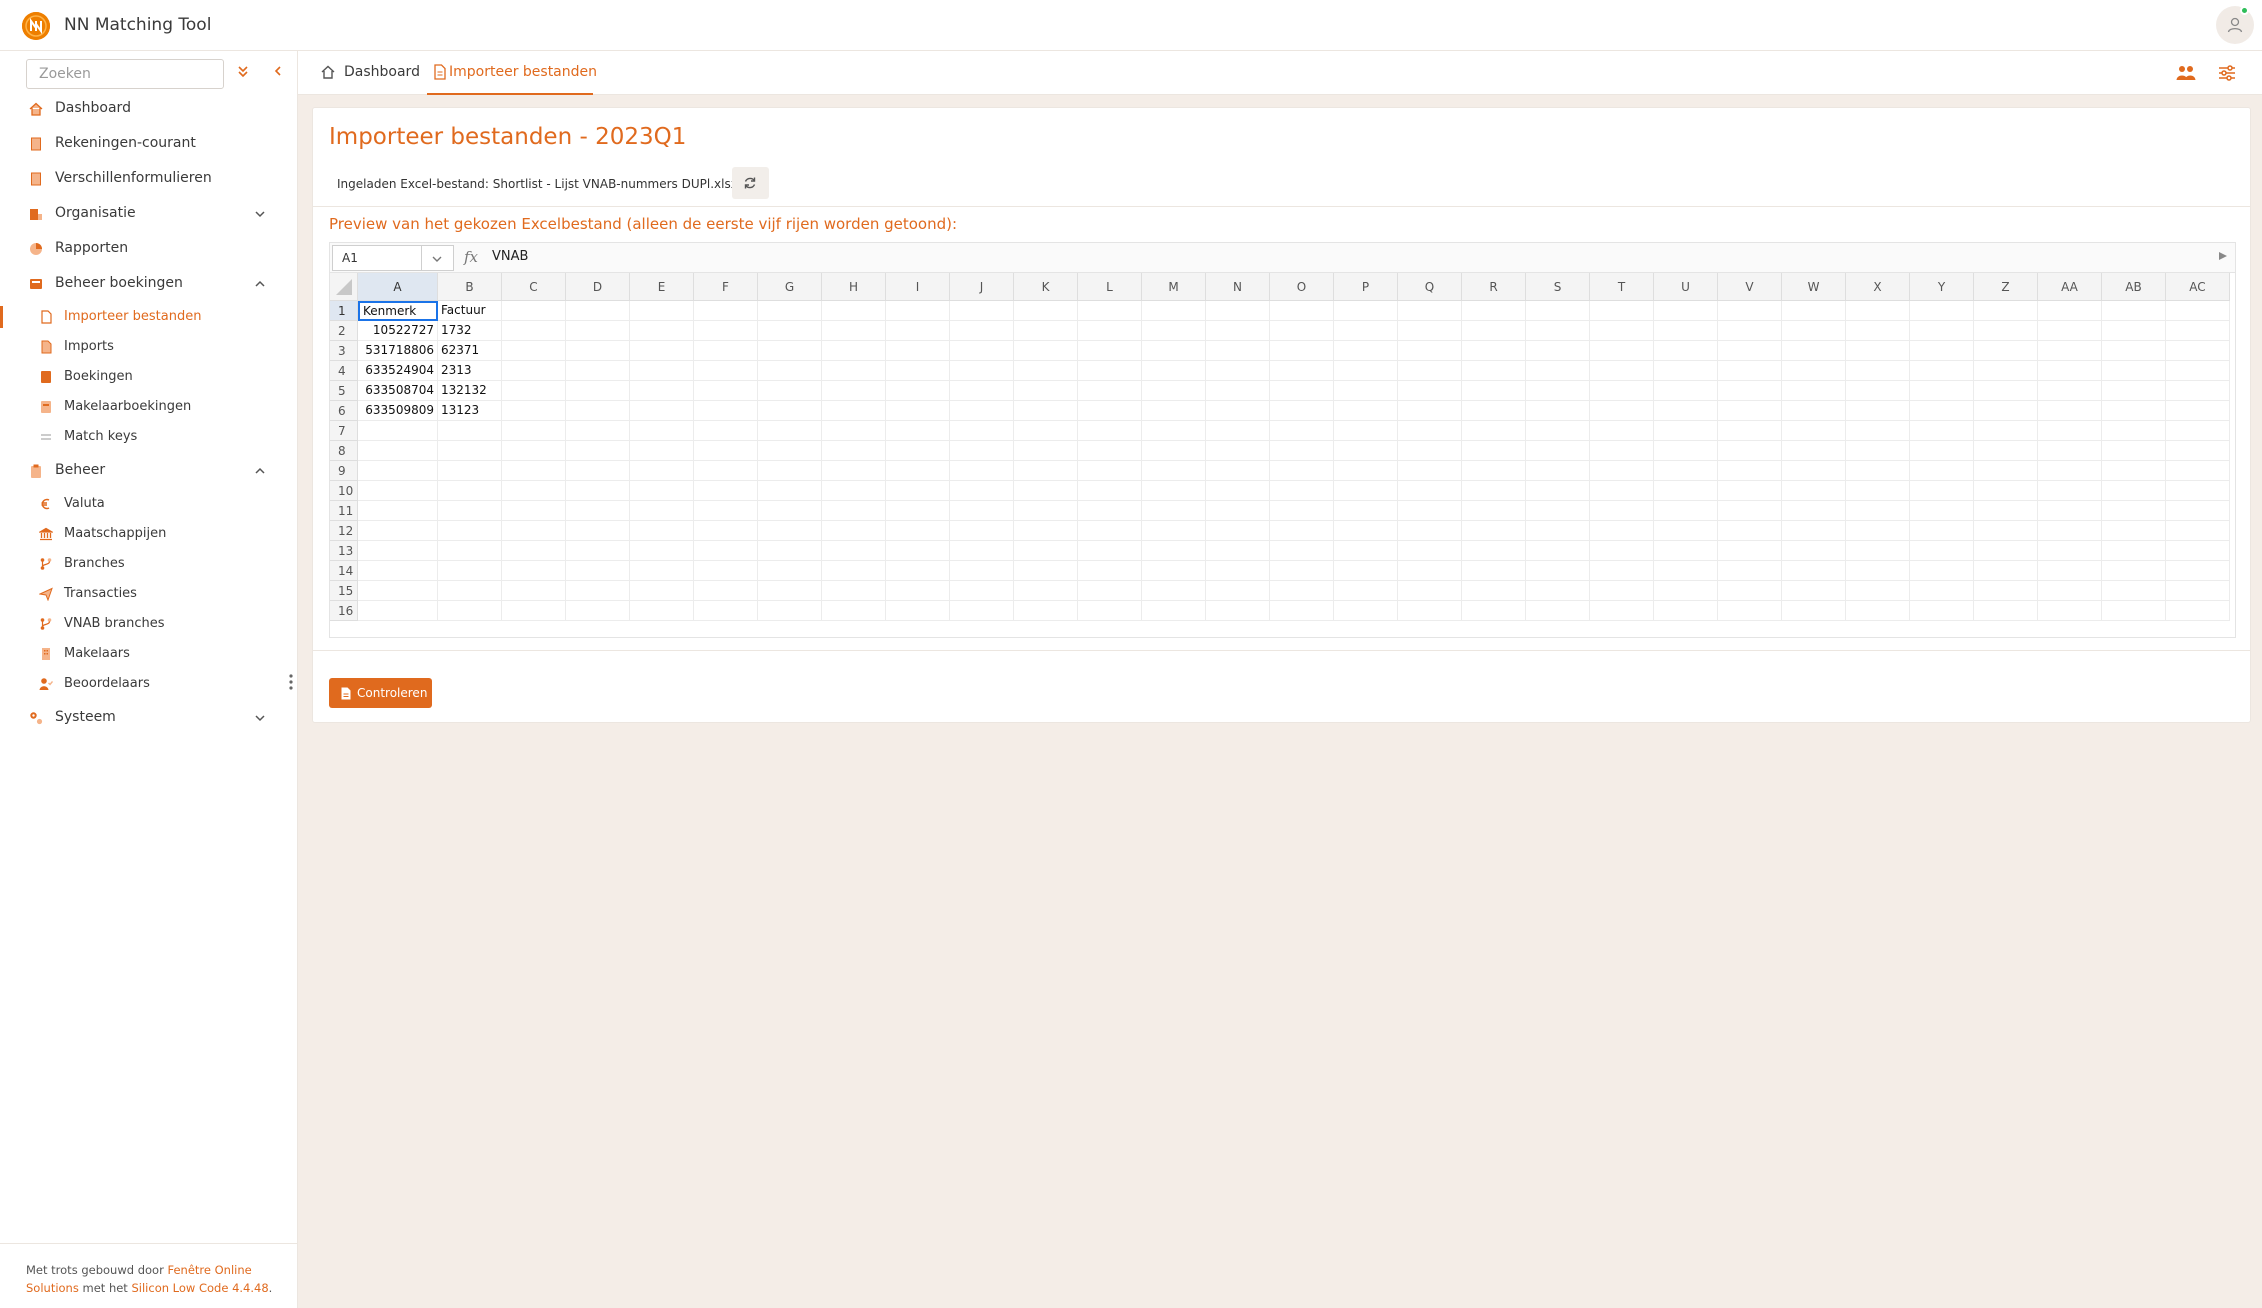 Image resolution: width=2262 pixels, height=1308 pixels. What do you see at coordinates (149, 377) in the screenshot?
I see `sidebar-item-boekingen: Boekingen` at bounding box center [149, 377].